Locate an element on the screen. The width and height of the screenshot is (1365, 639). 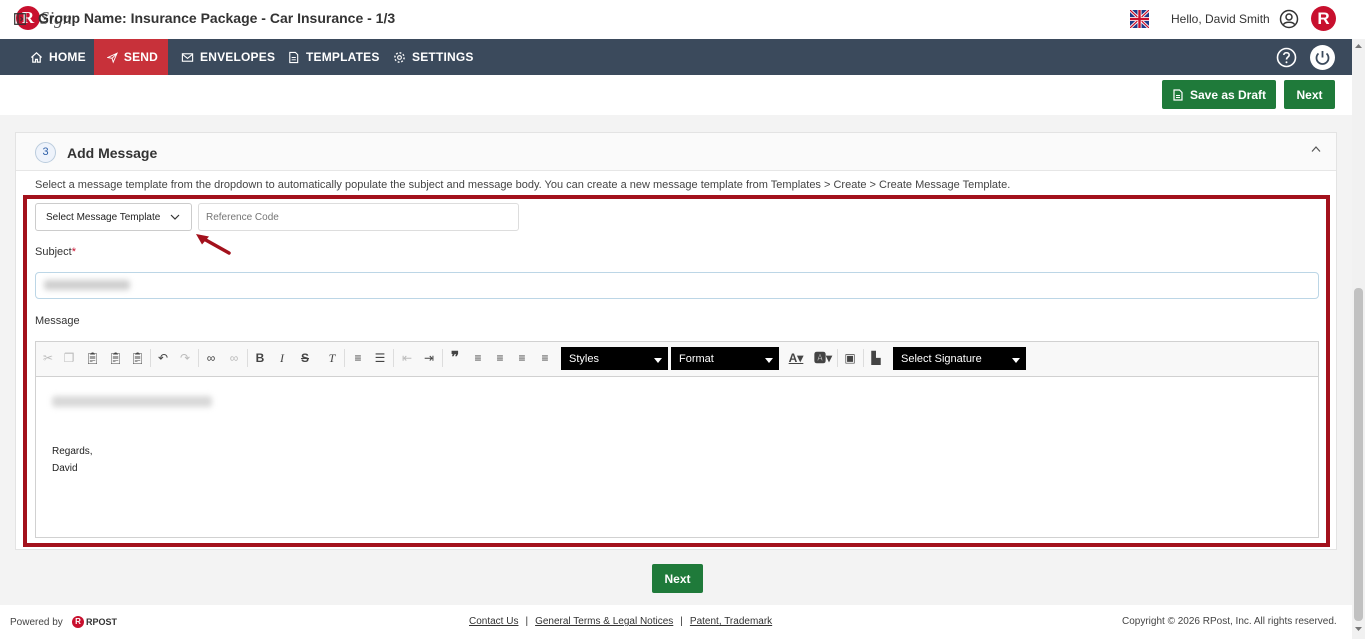
step-number-badge: 3 is located at coordinates (45, 152).